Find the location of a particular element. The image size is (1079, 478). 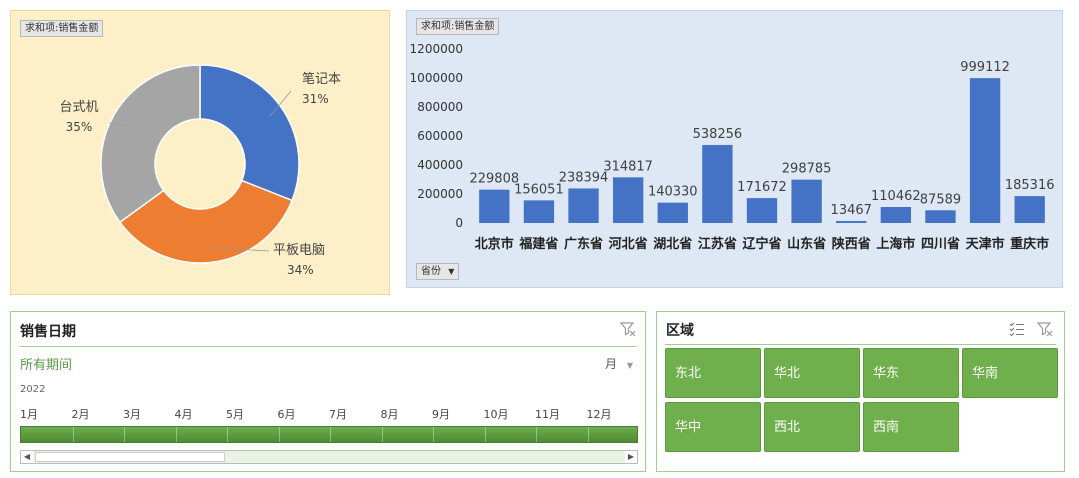

data-label: 13467 is located at coordinates (851, 210).